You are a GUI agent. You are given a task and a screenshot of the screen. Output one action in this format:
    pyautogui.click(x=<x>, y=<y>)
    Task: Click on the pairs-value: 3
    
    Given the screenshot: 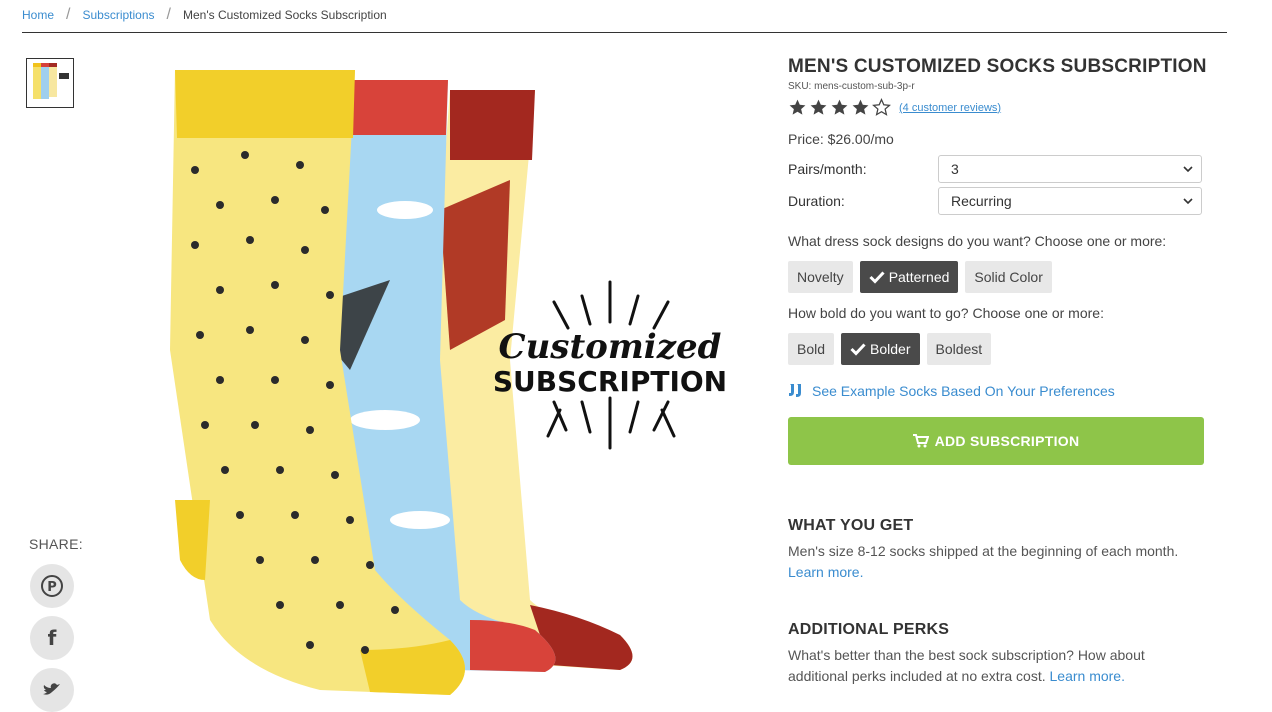 What is the action you would take?
    pyautogui.click(x=955, y=169)
    